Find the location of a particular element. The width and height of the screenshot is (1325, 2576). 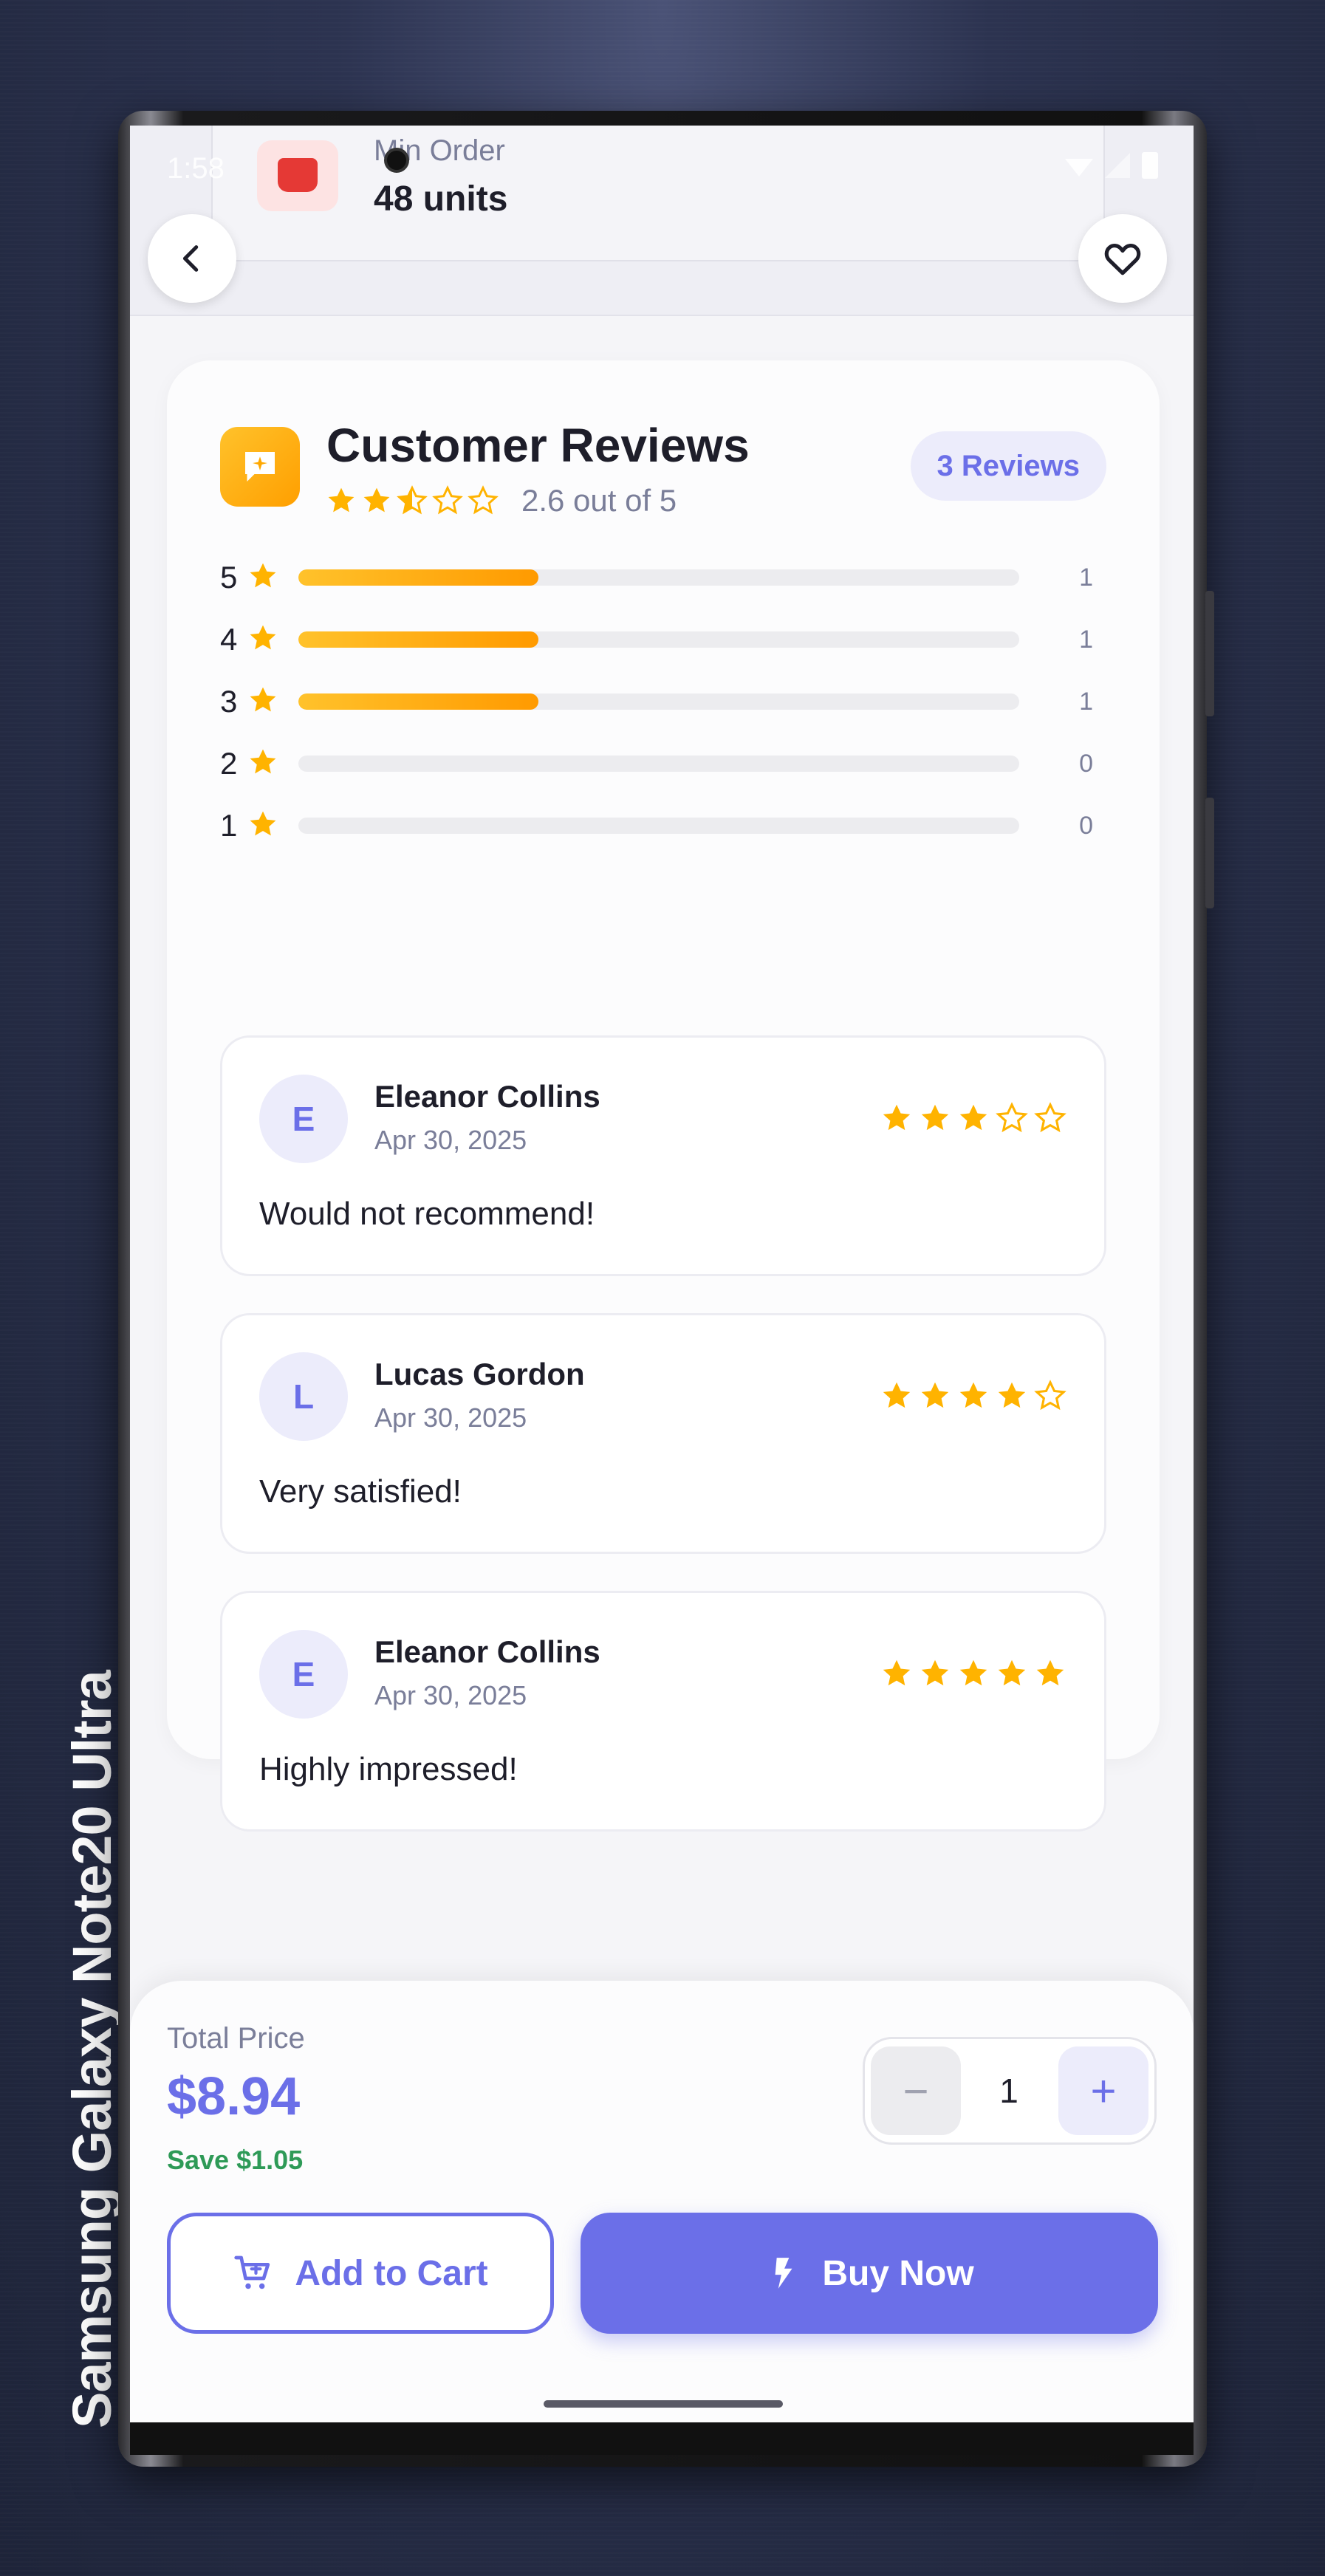

home-indicator is located at coordinates (663, 2404).